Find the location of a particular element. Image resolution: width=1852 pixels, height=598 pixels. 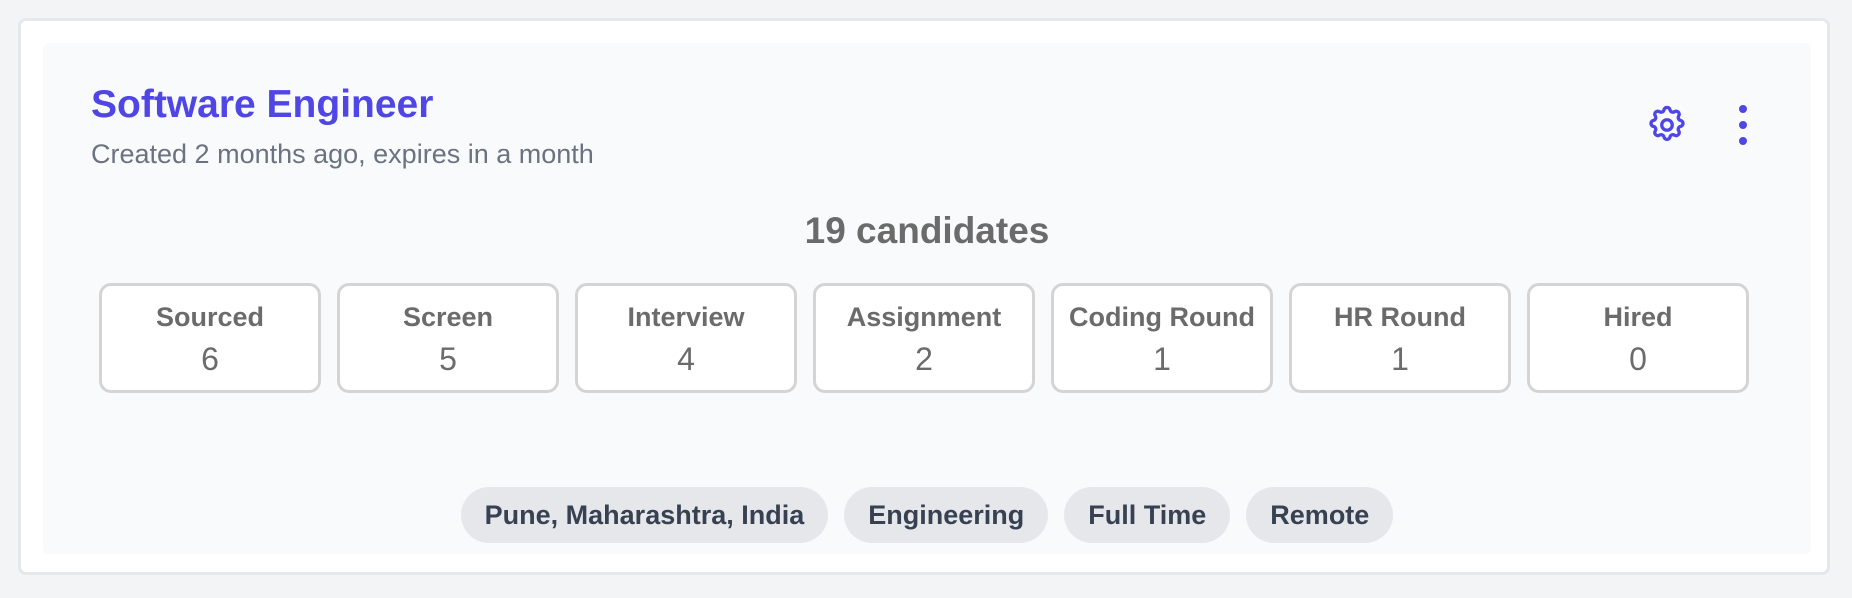

tag-employment-type: Full Time is located at coordinates (1147, 515).